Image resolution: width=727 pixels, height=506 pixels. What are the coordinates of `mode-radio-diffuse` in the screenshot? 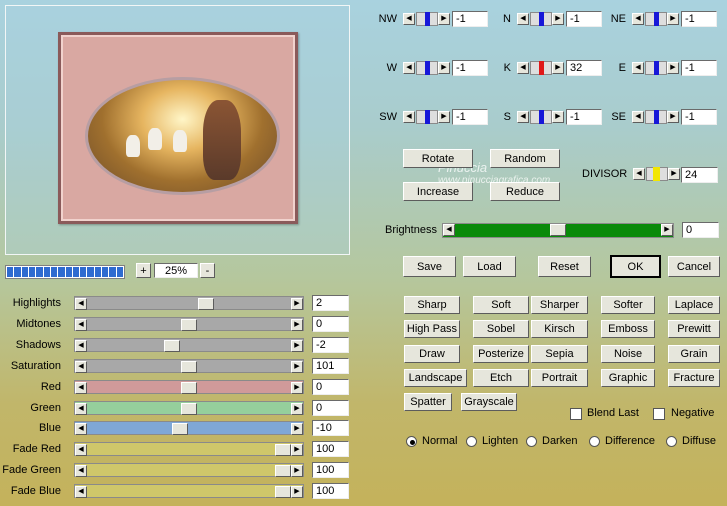 It's located at (671, 441).